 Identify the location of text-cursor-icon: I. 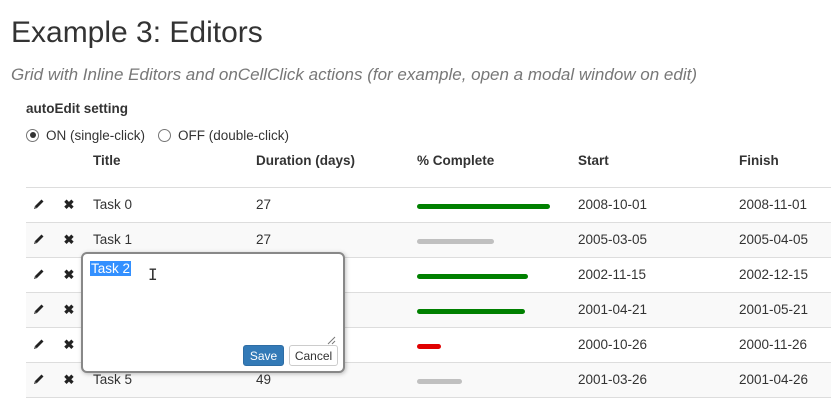
(153, 274).